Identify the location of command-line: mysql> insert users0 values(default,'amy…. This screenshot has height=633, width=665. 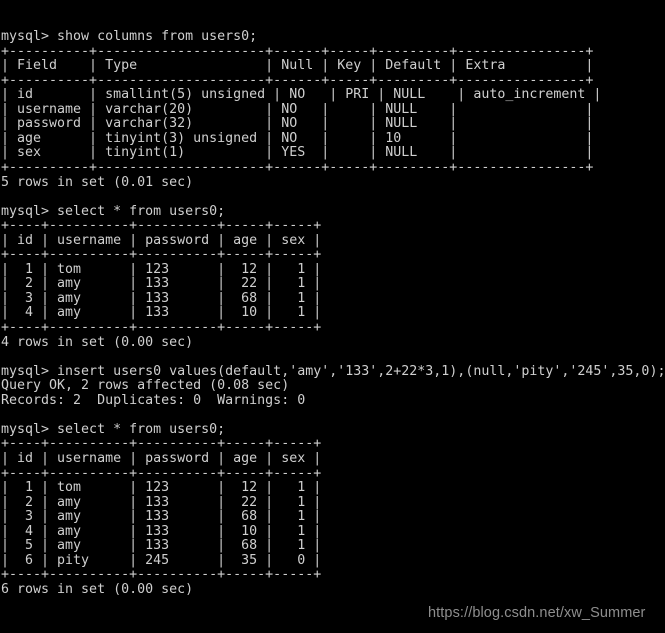
(333, 371).